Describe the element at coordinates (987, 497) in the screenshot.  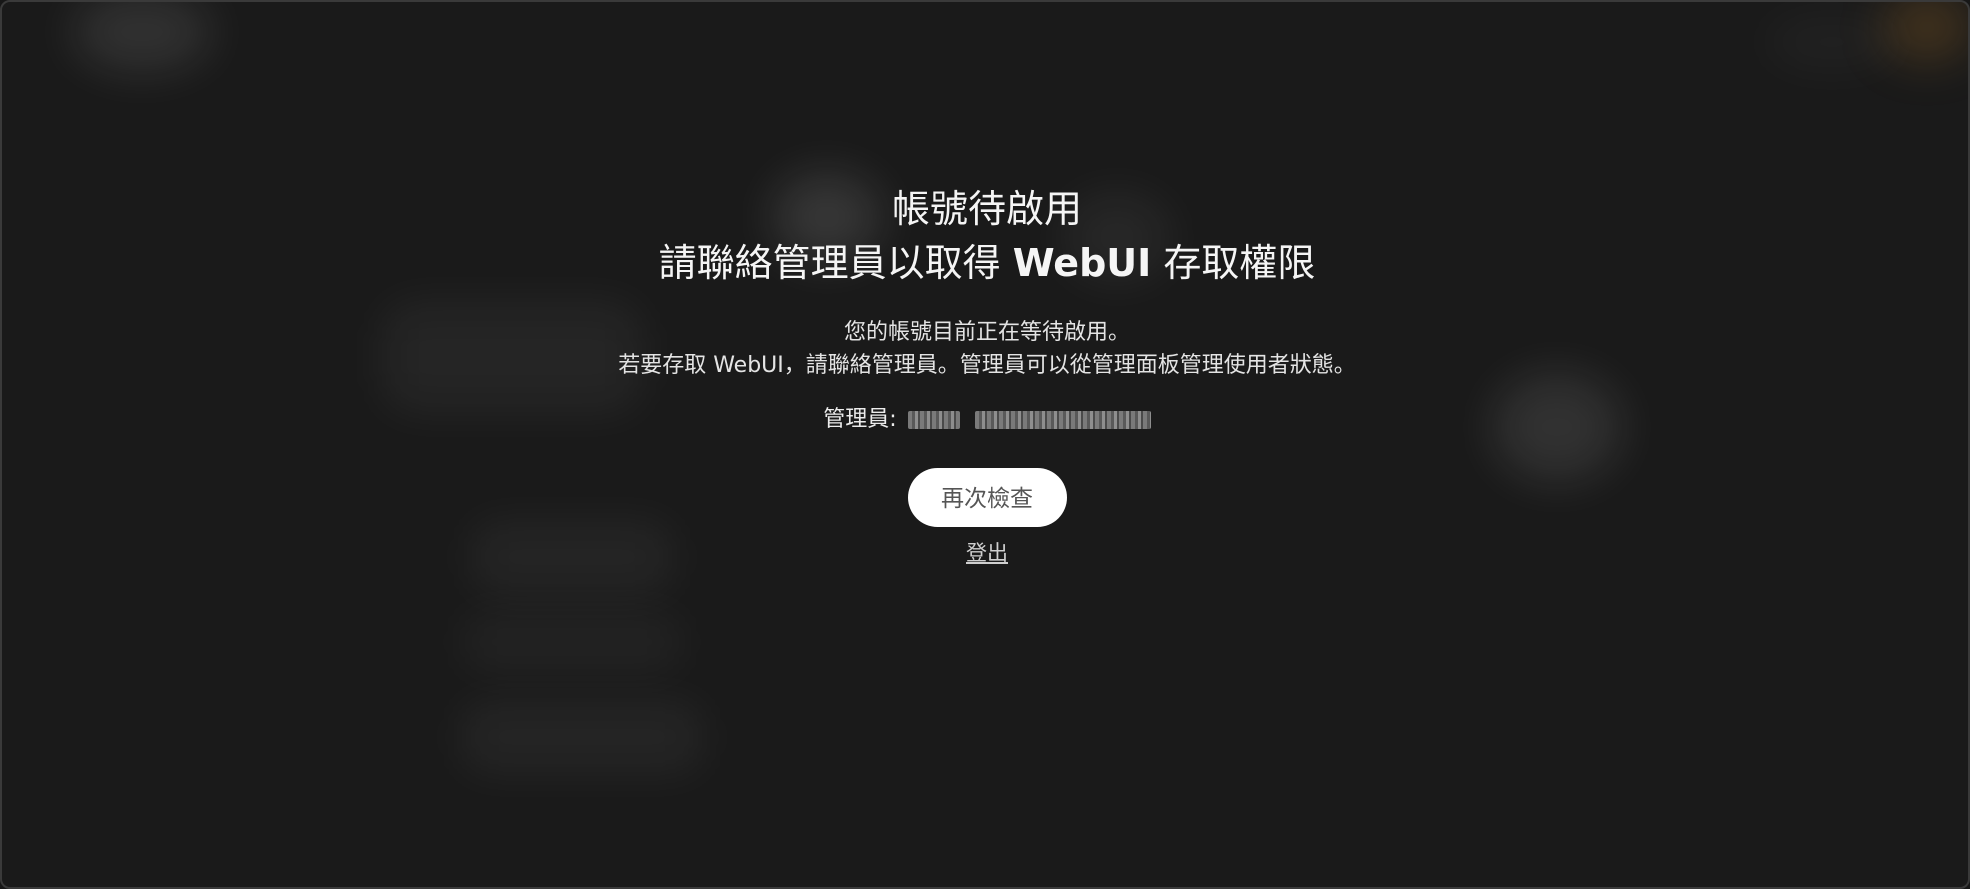
I see `check-again-button: 再次檢查` at that location.